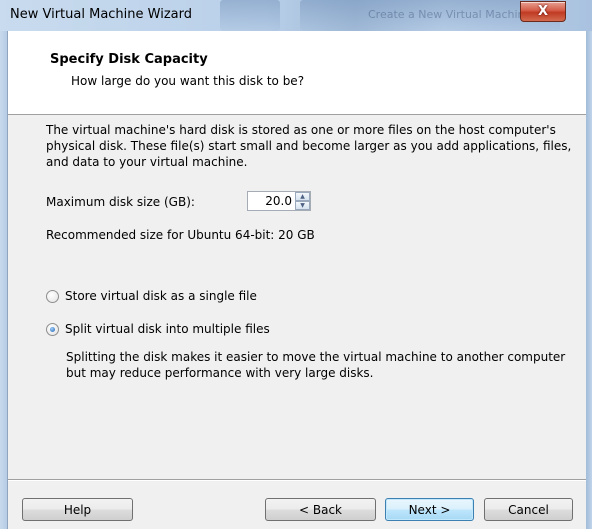 This screenshot has width=592, height=529. I want to click on radio-button-single-file, so click(52, 296).